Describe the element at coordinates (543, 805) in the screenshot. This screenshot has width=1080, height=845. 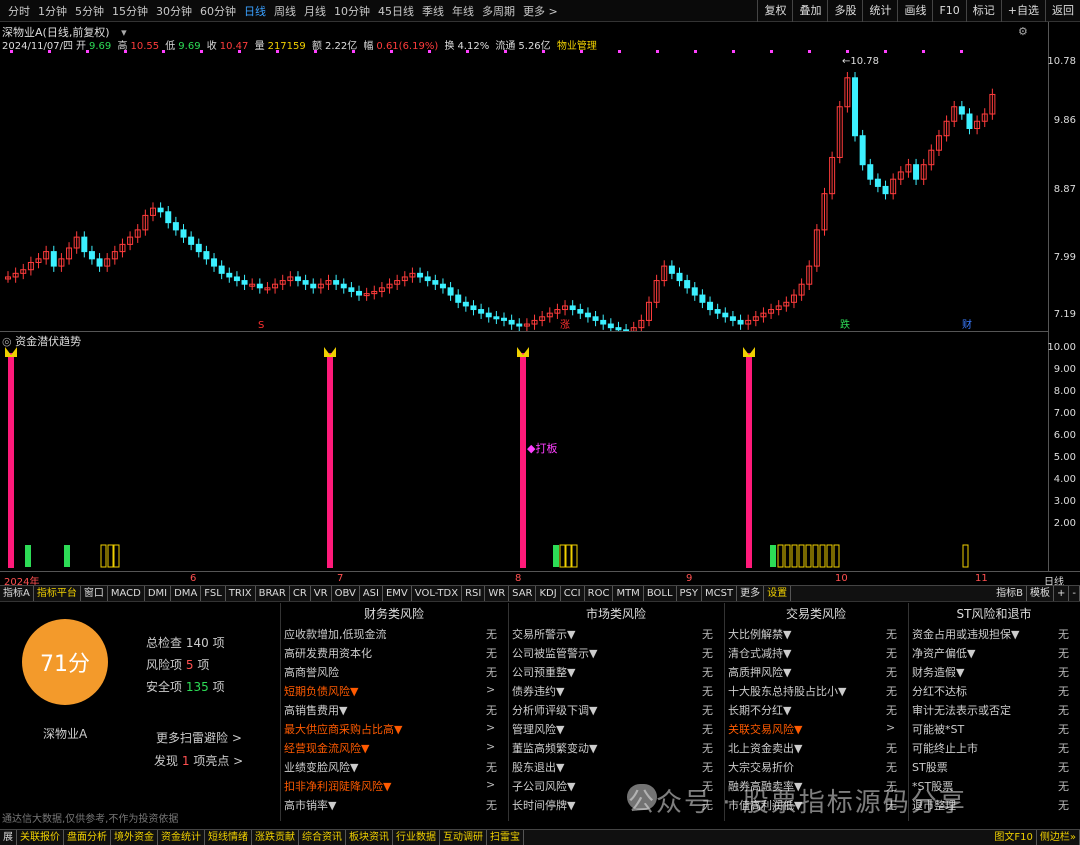
I see `risk-item: 长时间停牌▼` at that location.